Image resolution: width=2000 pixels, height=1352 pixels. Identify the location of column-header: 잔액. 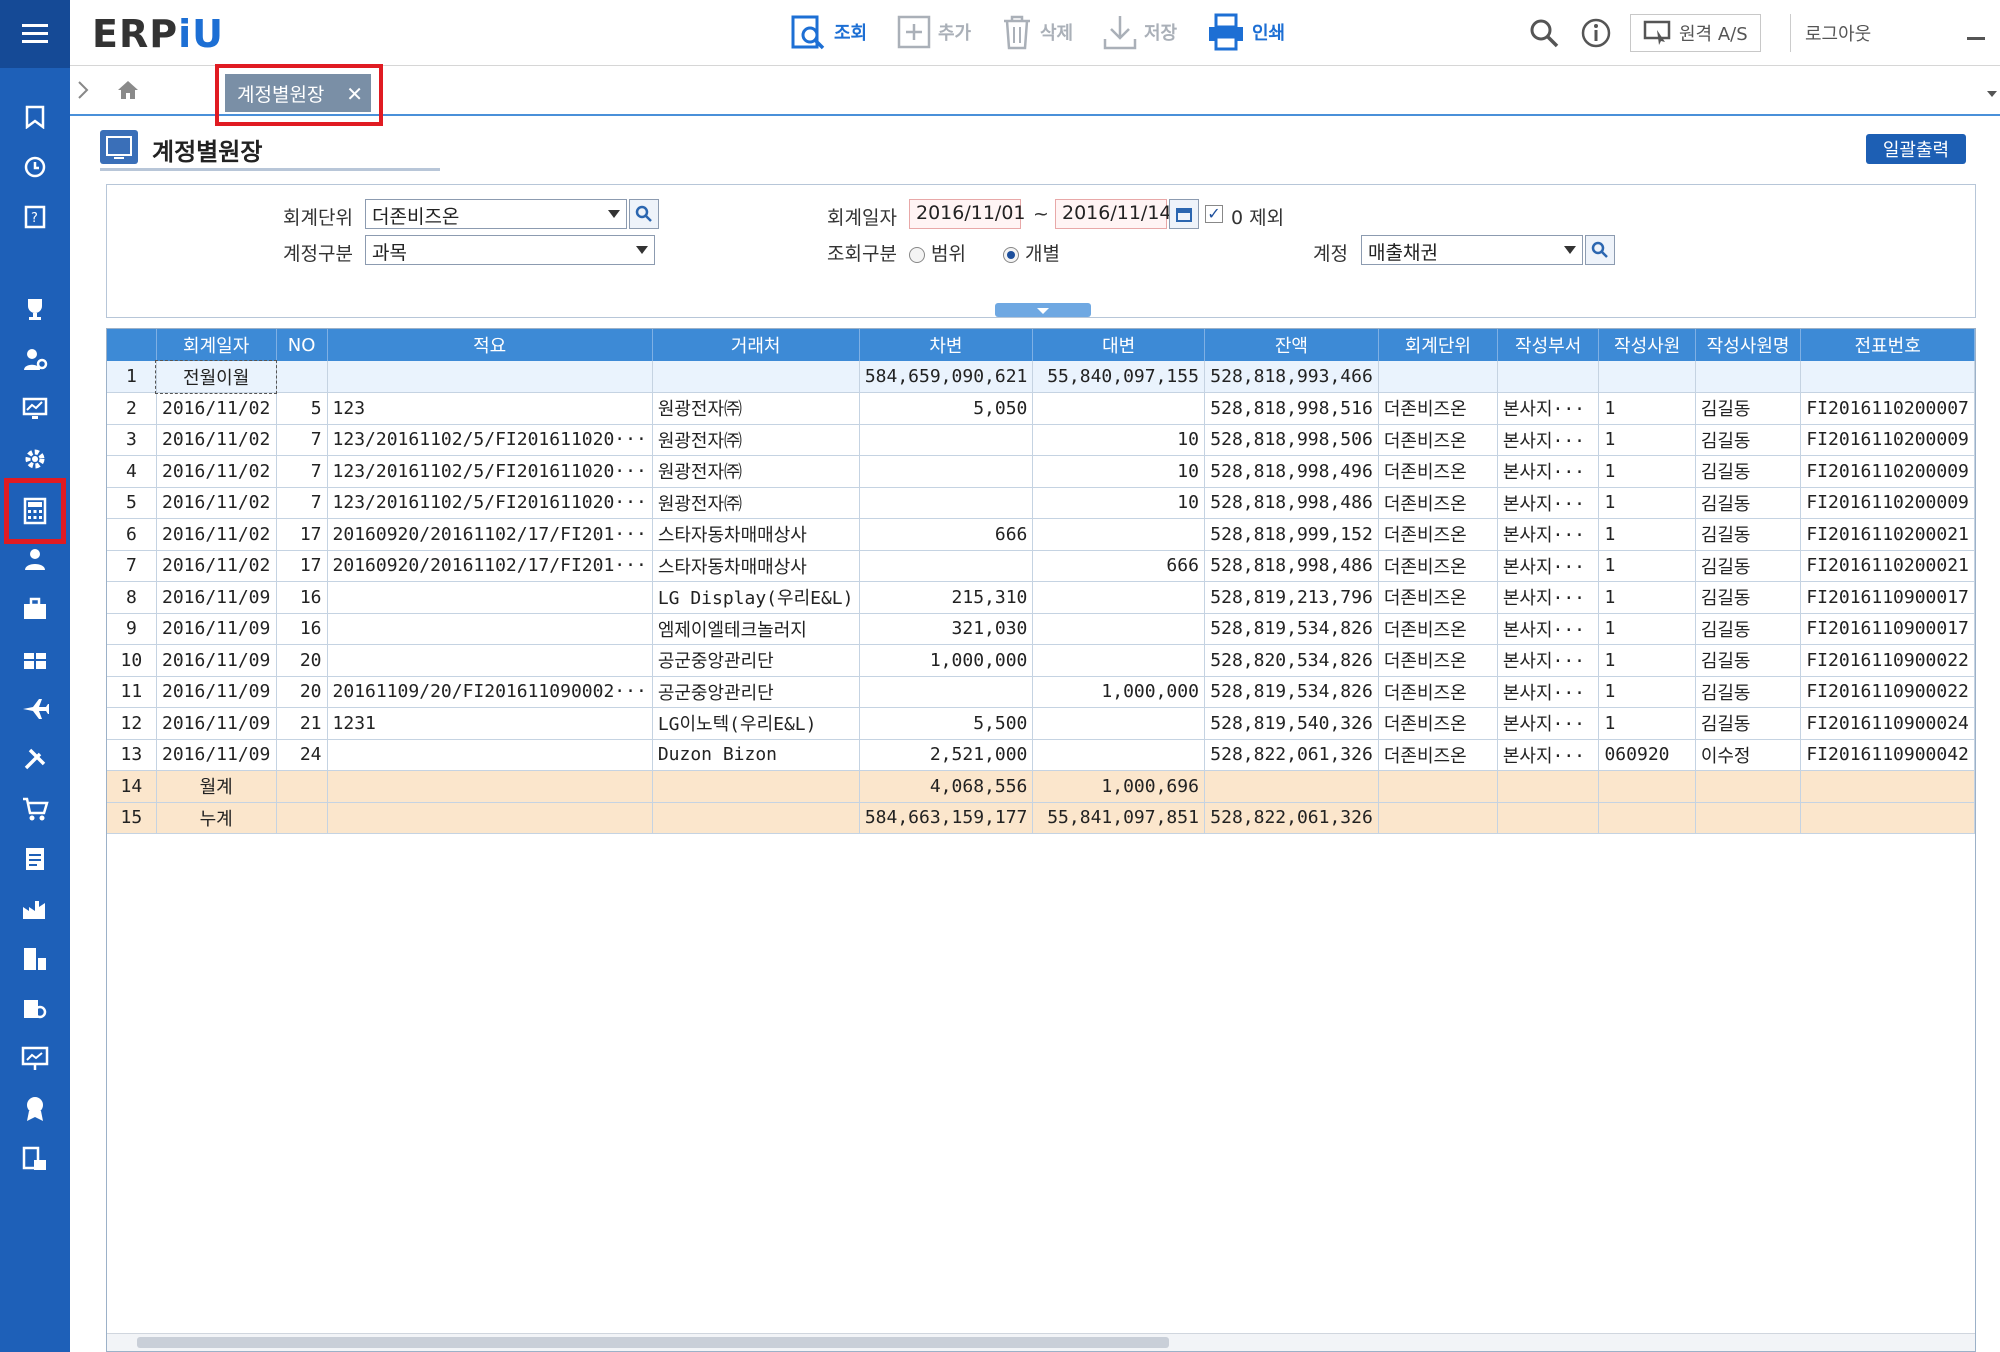
(1291, 345).